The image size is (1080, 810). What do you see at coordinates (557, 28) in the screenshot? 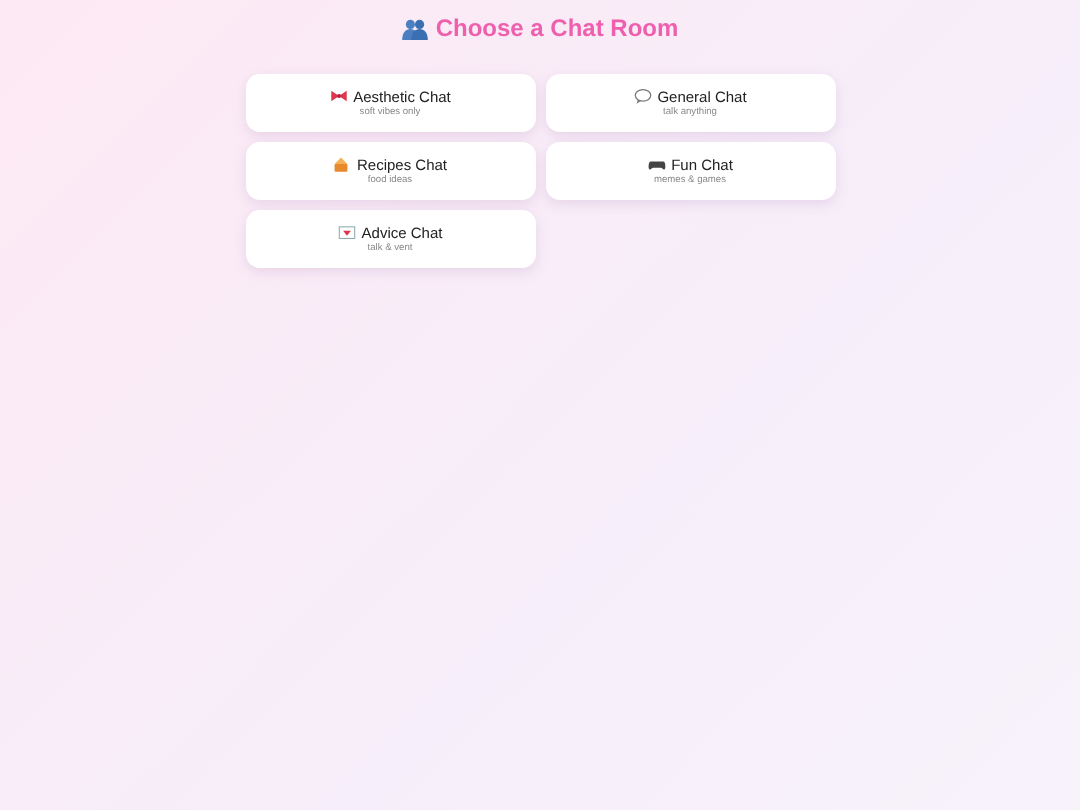
I see `page-title: Choose a Chat Room` at bounding box center [557, 28].